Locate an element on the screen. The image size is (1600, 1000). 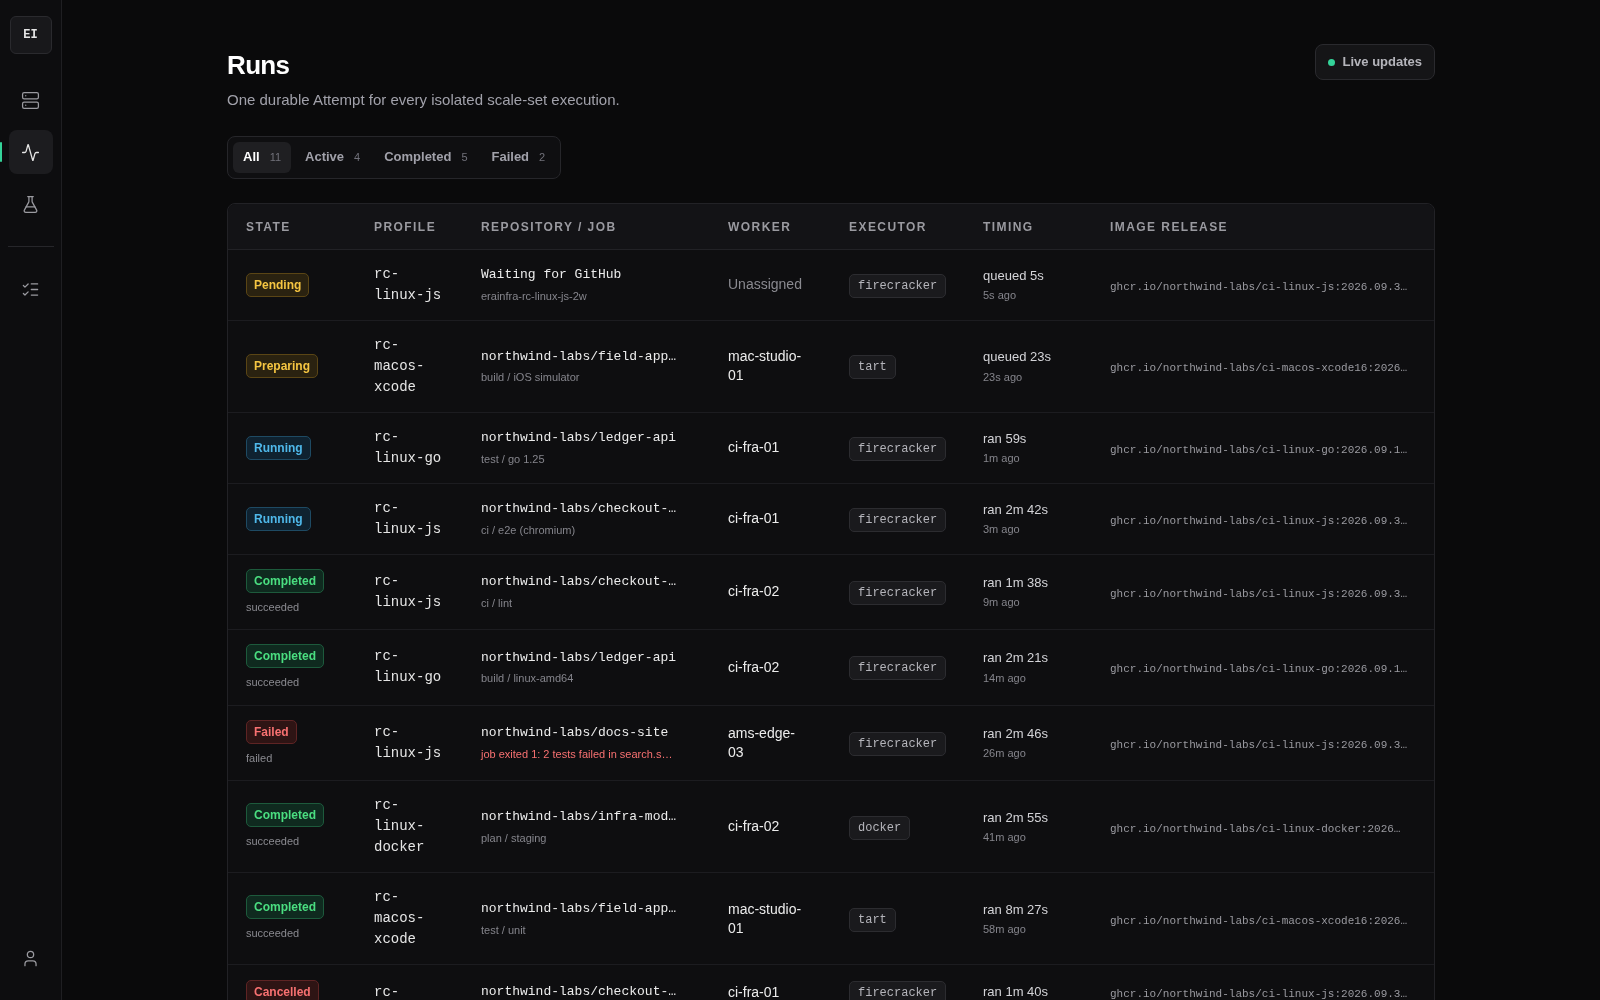
server-icon is located at coordinates (30, 100).